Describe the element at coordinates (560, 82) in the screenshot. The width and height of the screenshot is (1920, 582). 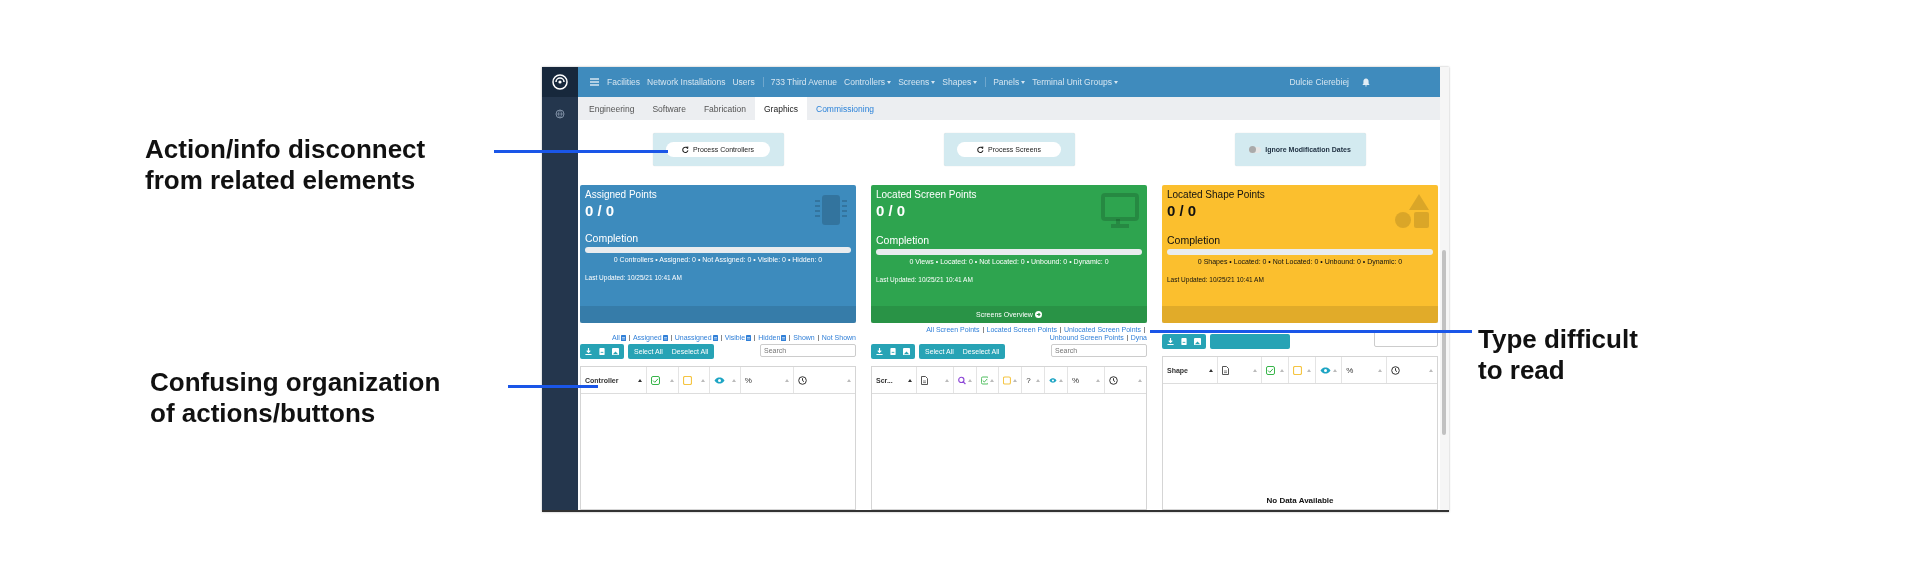
I see `logo-icon` at that location.